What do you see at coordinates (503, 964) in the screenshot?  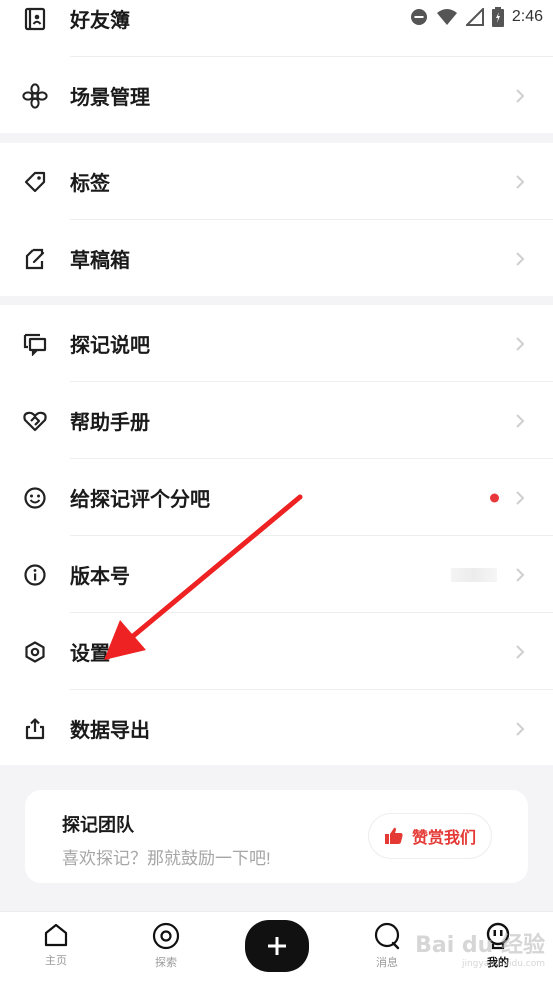 I see `watermark-subtext: jingyan.baidu.com` at bounding box center [503, 964].